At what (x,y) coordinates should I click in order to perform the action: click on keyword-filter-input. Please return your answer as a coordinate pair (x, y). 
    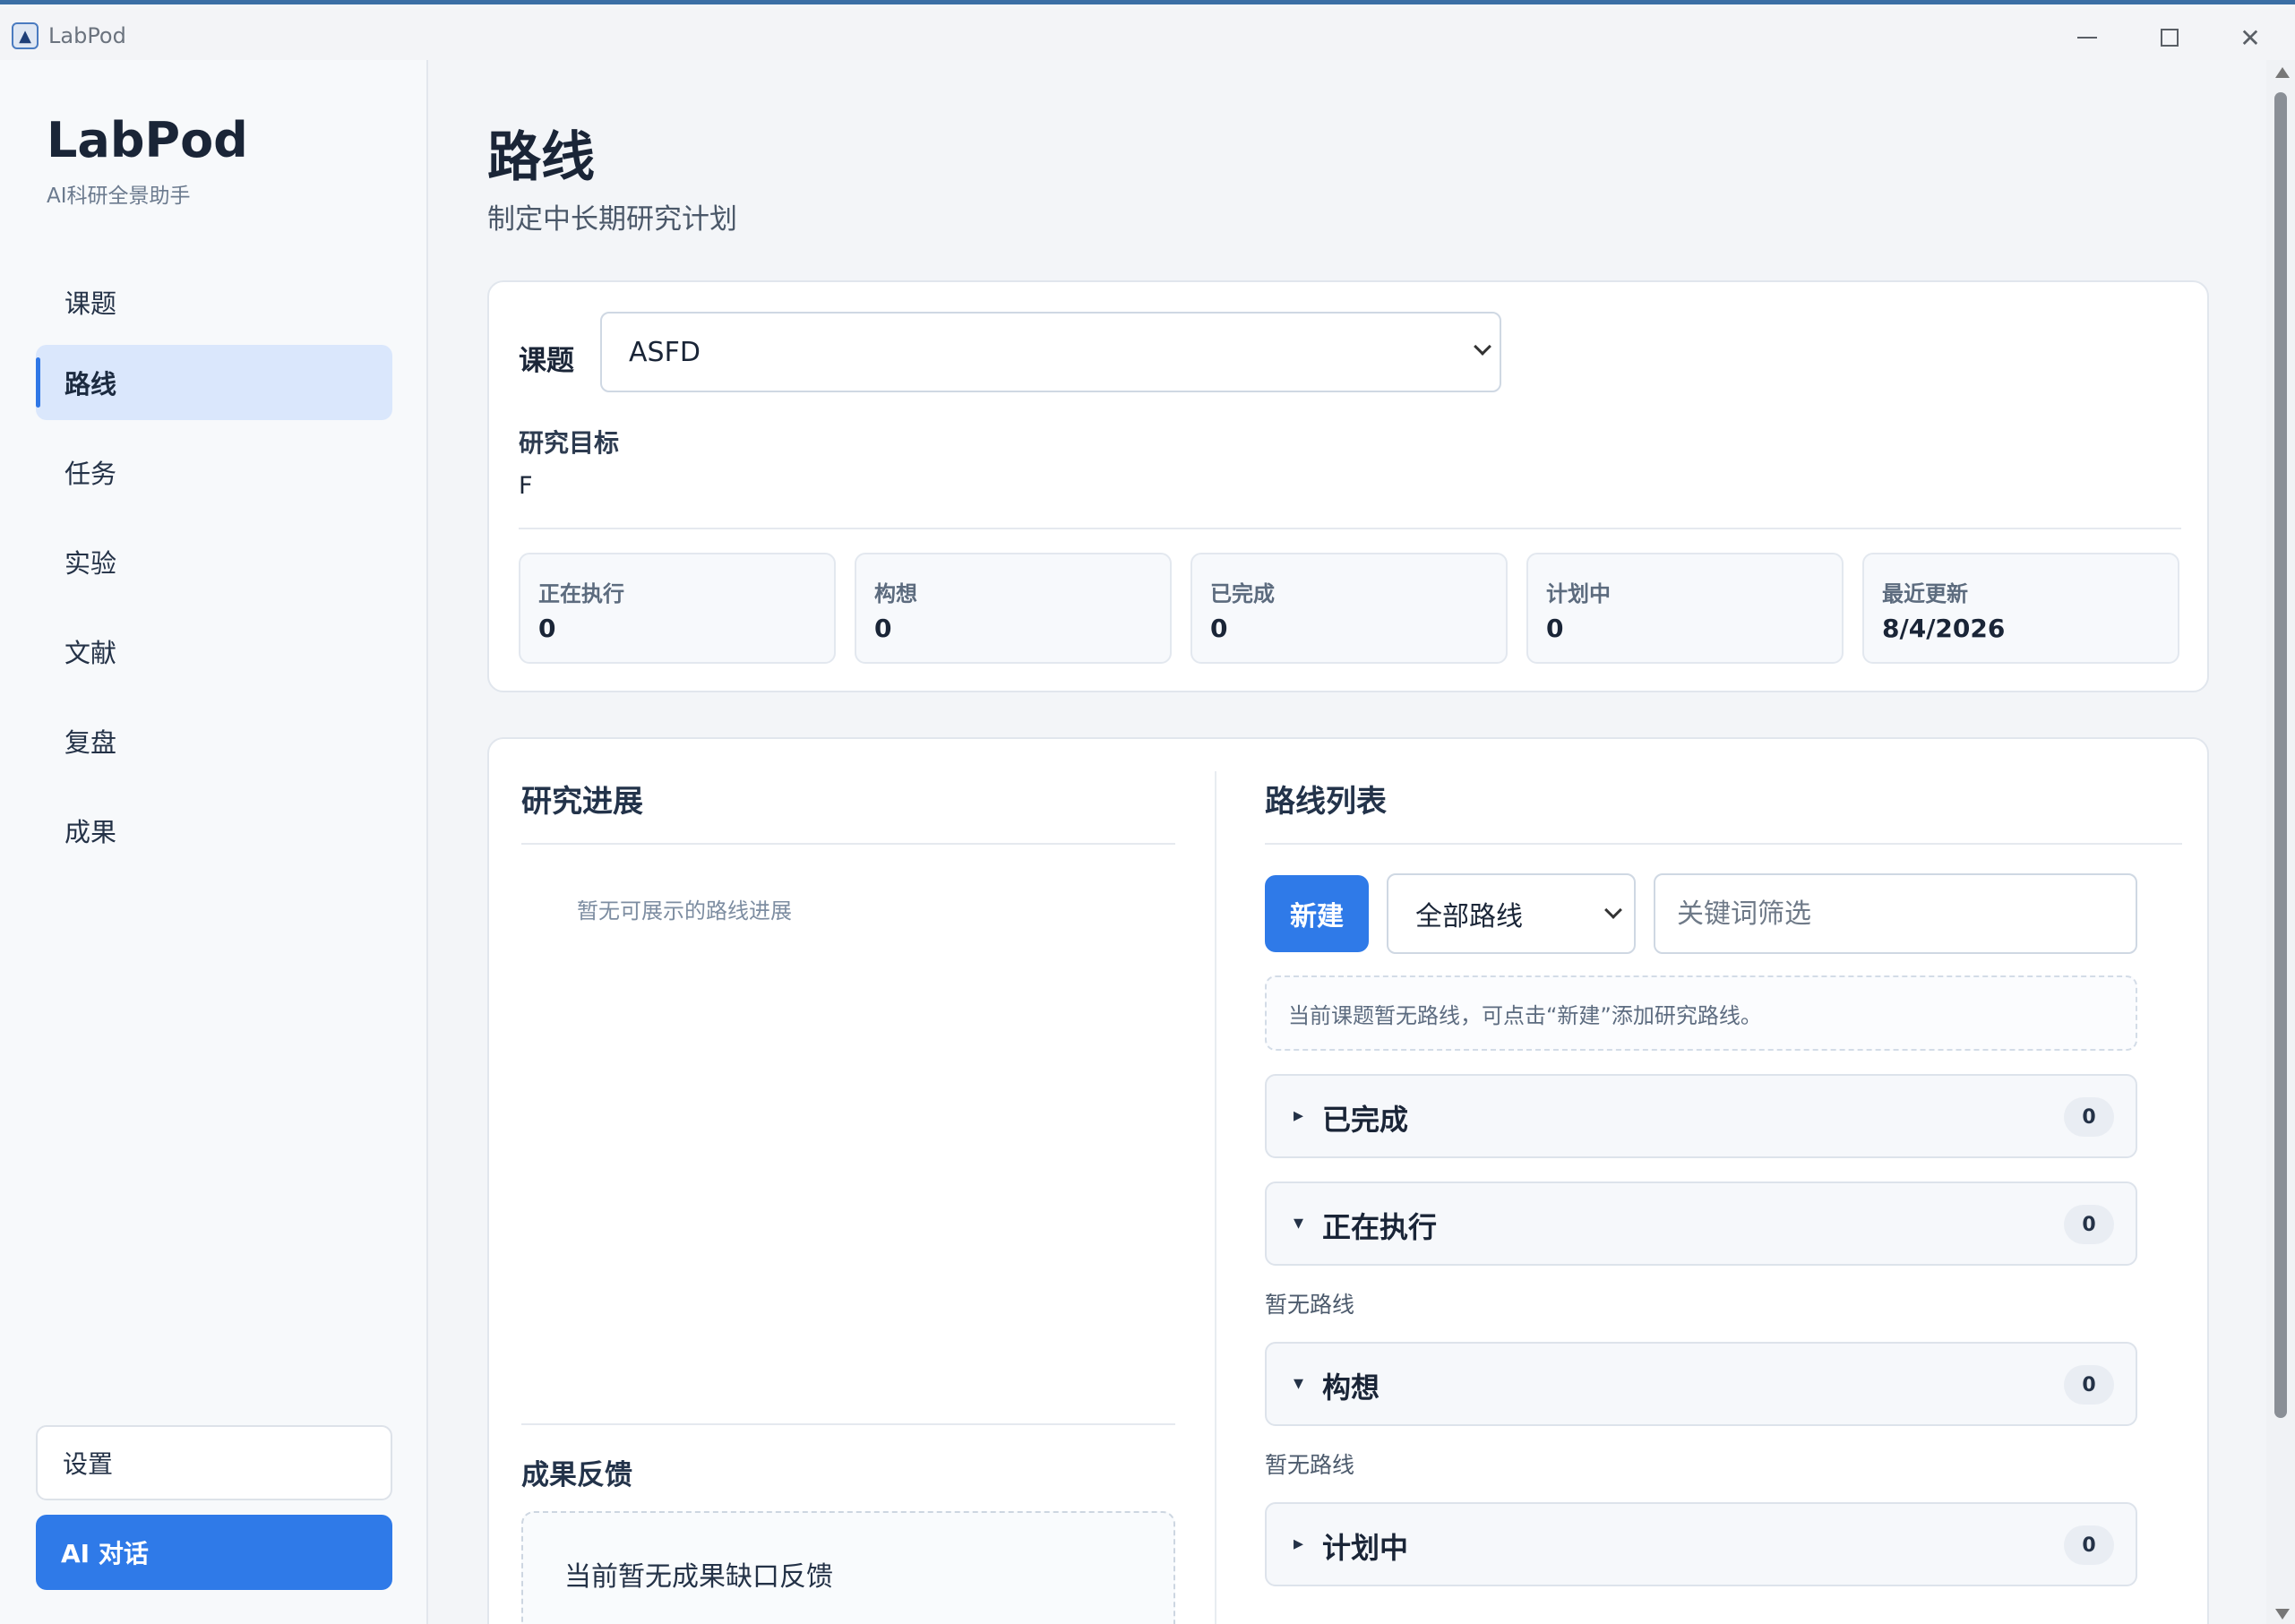
    Looking at the image, I should click on (1895, 913).